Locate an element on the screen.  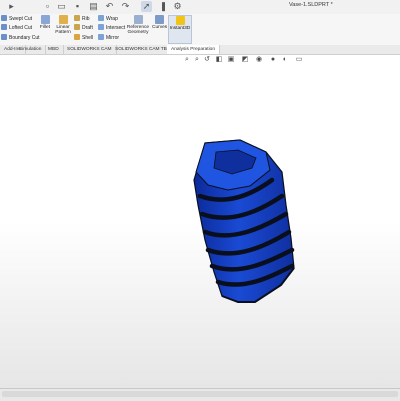
linear-pattern-button: Linear Pattern is located at coordinates (63, 25).